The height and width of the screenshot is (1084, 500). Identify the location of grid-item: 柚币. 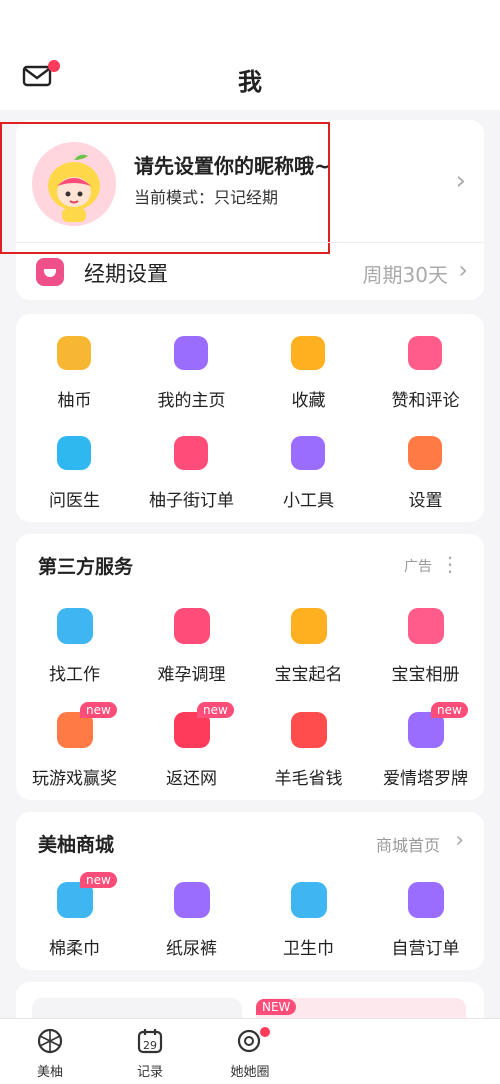
(74, 364).